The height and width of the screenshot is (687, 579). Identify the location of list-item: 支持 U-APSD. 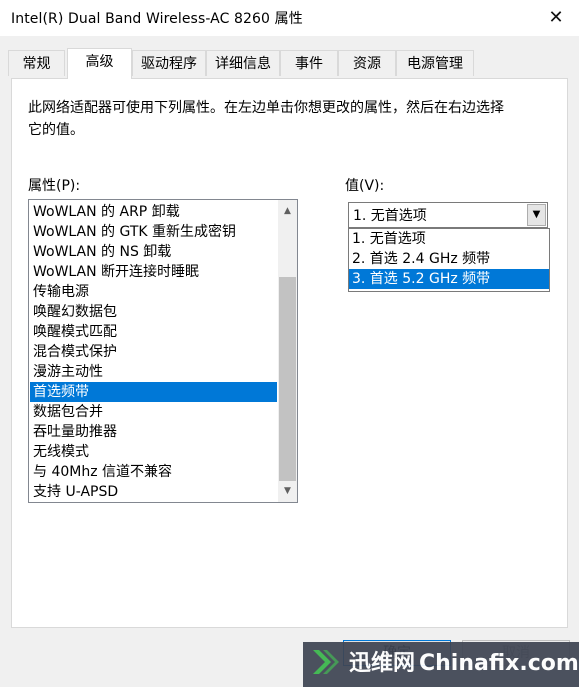
(153, 492).